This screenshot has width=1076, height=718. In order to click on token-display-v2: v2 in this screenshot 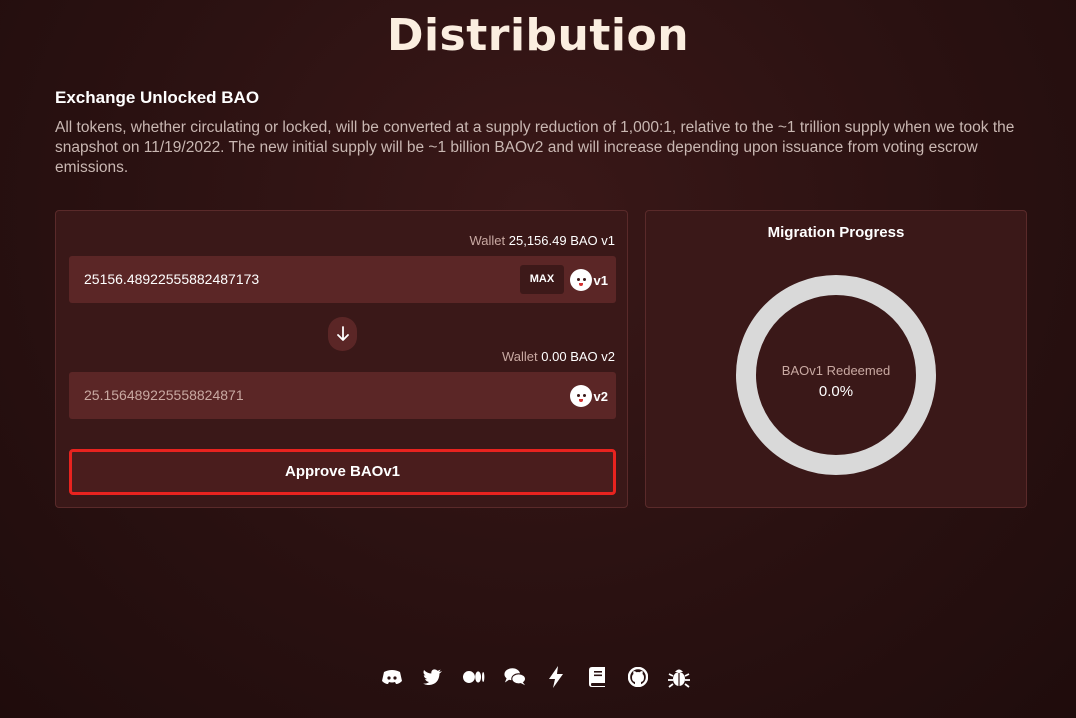, I will do `click(588, 396)`.